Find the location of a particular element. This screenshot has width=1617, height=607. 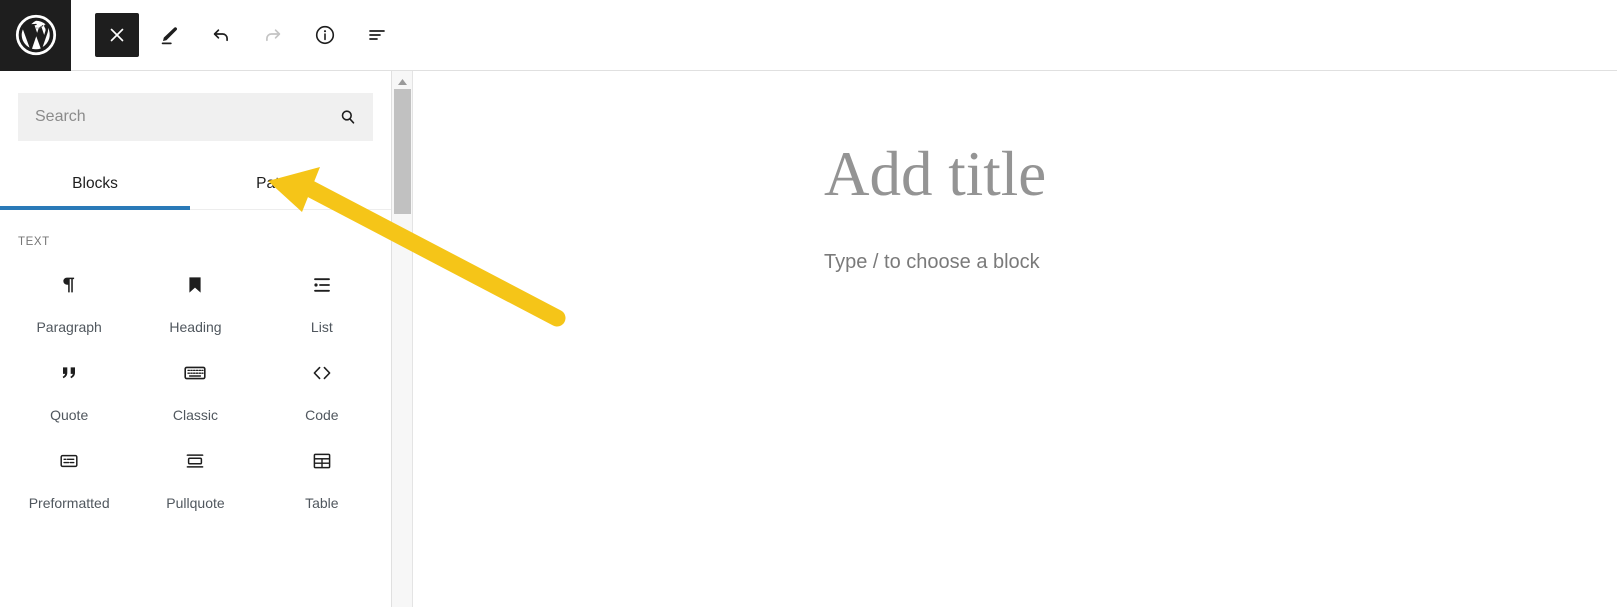

details-button is located at coordinates (325, 35).